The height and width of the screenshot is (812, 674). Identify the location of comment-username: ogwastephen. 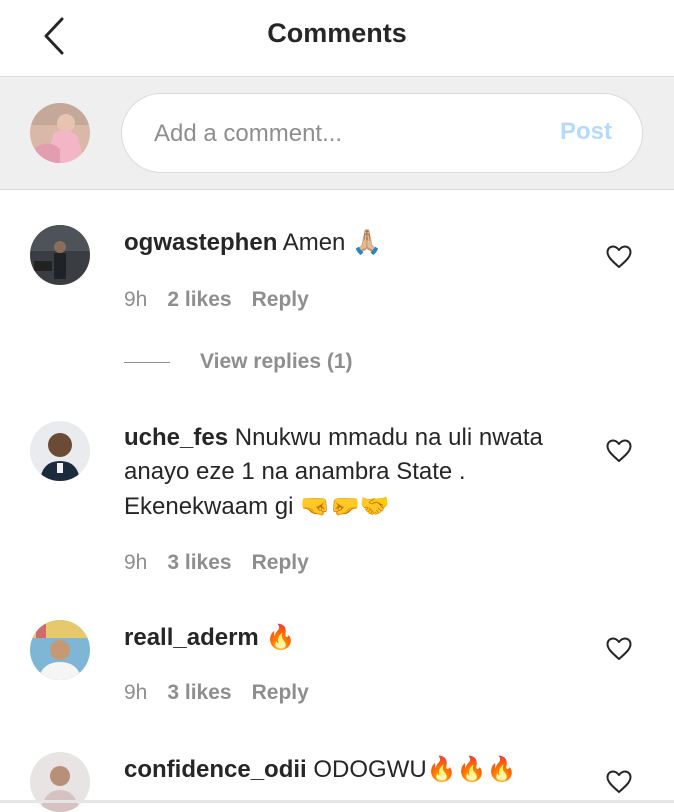
(200, 242).